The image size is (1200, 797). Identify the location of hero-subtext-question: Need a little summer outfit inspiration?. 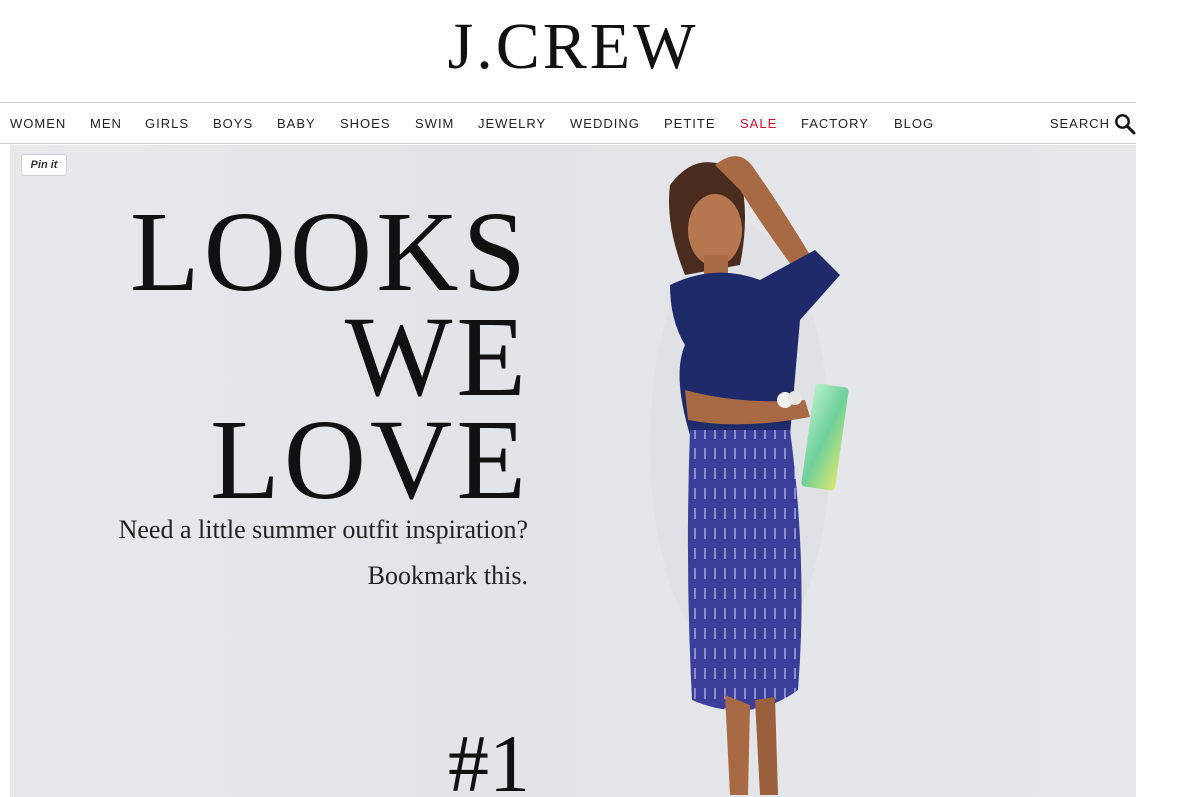
(323, 529).